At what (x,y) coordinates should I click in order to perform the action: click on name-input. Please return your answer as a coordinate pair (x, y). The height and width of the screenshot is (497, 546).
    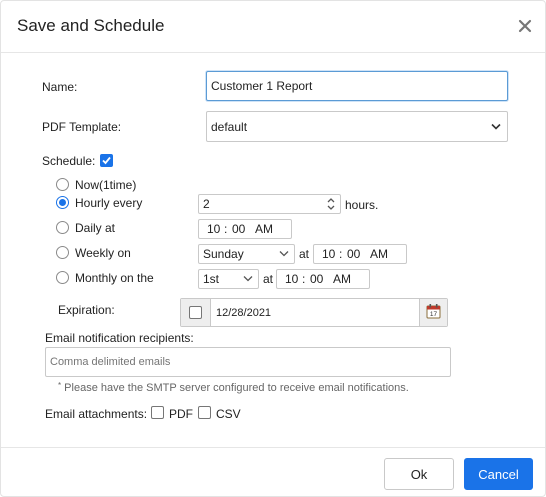
    Looking at the image, I should click on (357, 86).